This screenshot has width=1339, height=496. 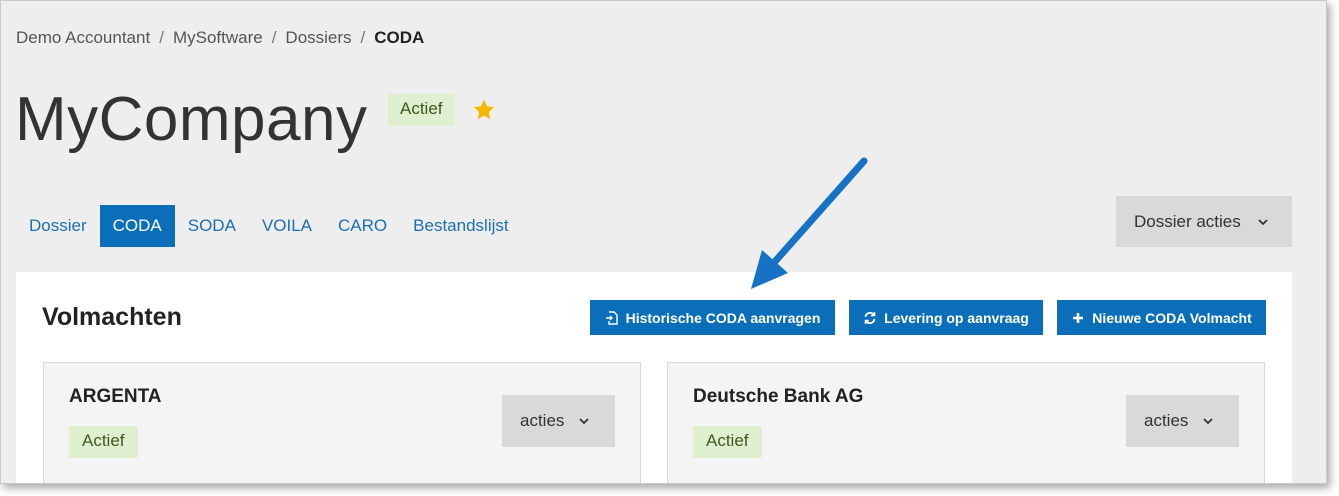 What do you see at coordinates (460, 226) in the screenshot?
I see `tab-bestandslijst: Bestandslijst` at bounding box center [460, 226].